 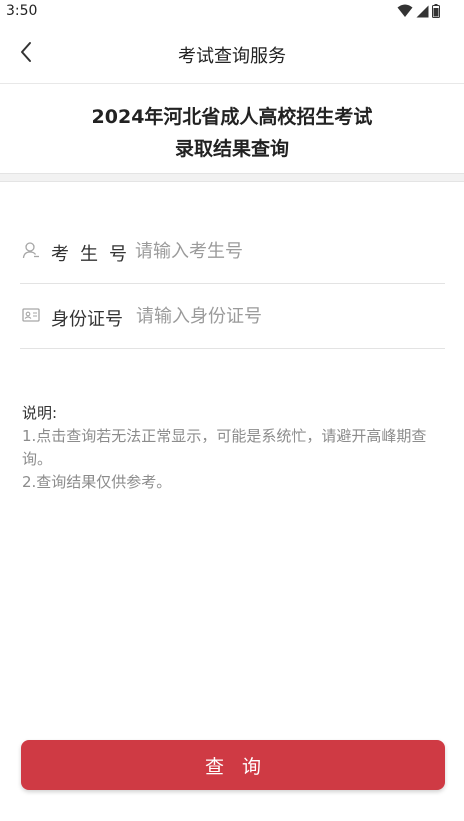 I want to click on signal-icon, so click(x=422, y=11).